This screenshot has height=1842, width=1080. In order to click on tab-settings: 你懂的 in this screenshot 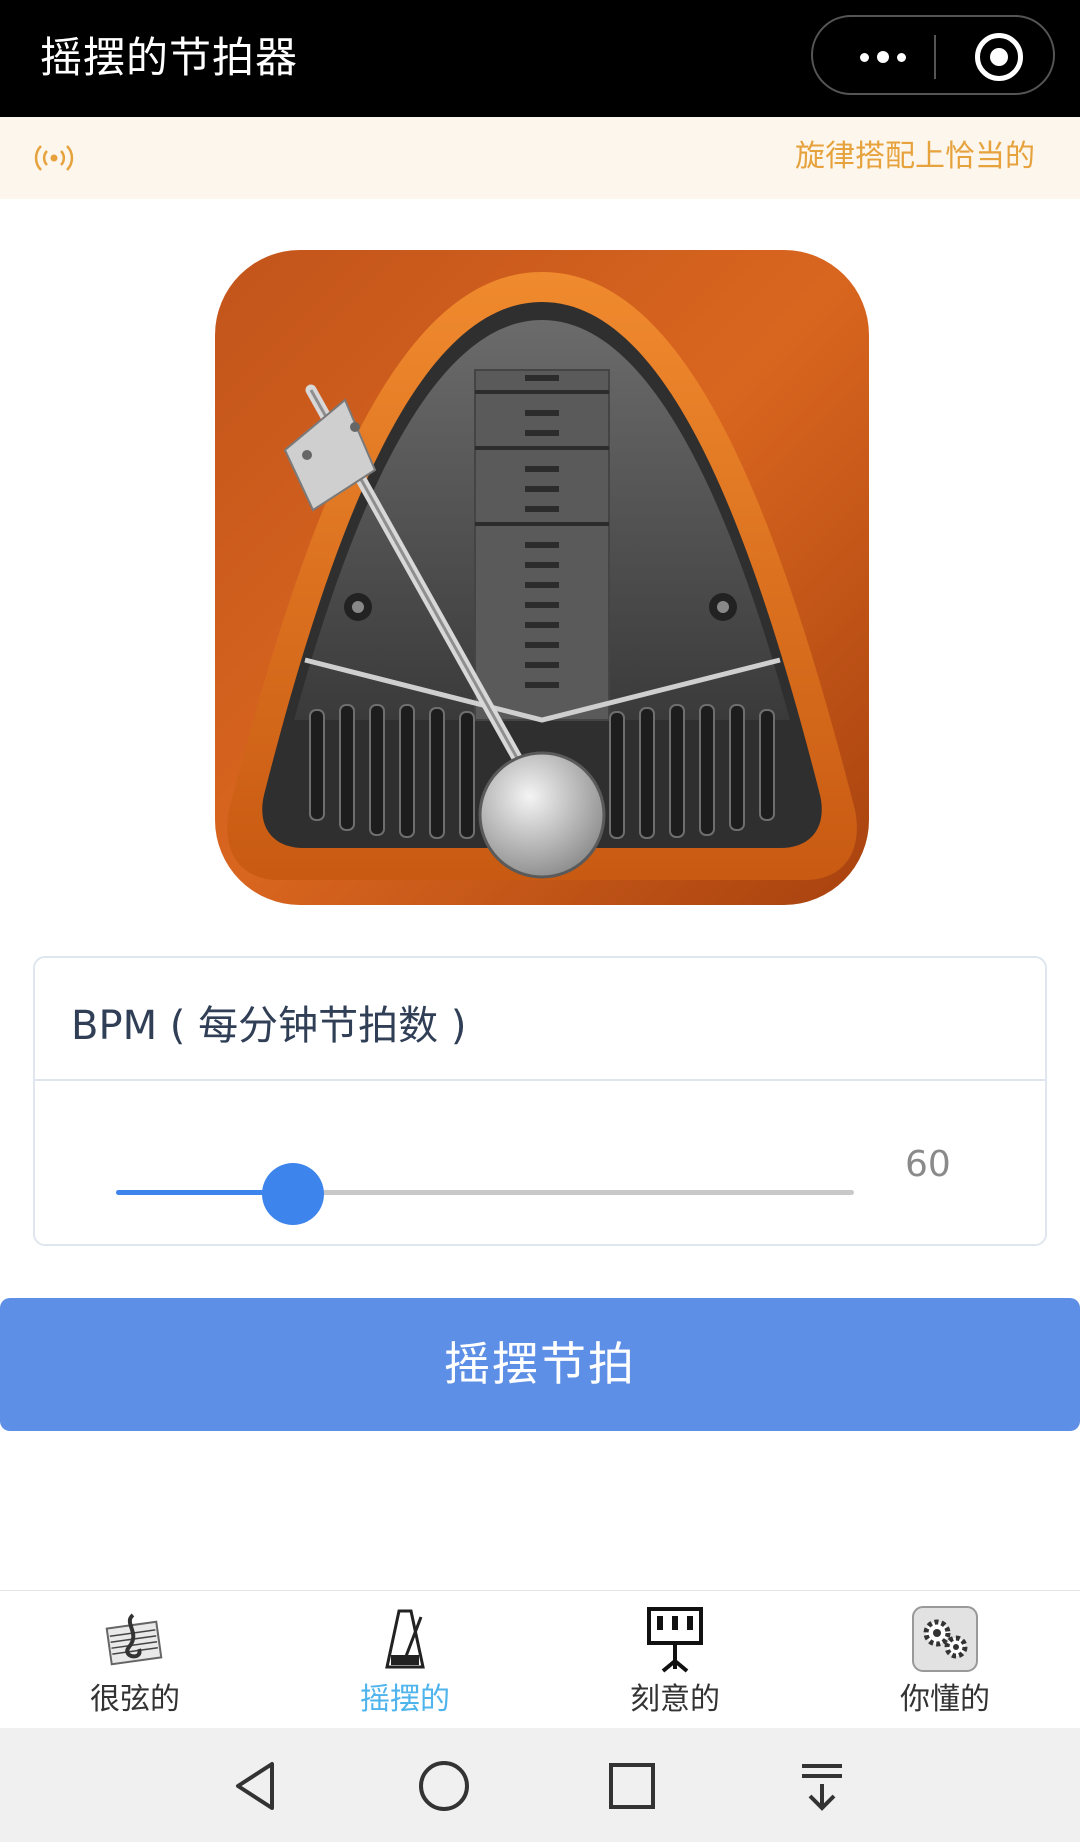, I will do `click(945, 1660)`.